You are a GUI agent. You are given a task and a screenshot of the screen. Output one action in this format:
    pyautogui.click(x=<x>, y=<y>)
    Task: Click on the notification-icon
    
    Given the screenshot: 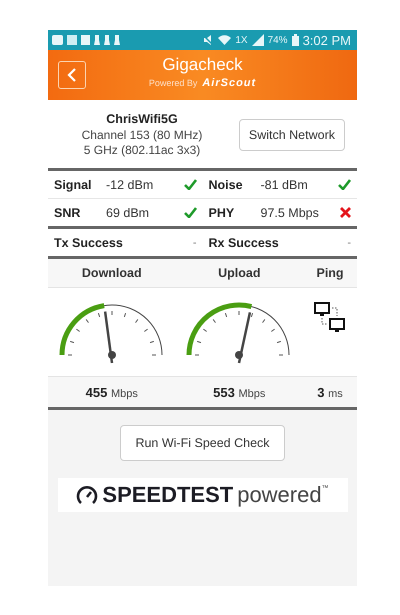 What is the action you would take?
    pyautogui.click(x=57, y=40)
    